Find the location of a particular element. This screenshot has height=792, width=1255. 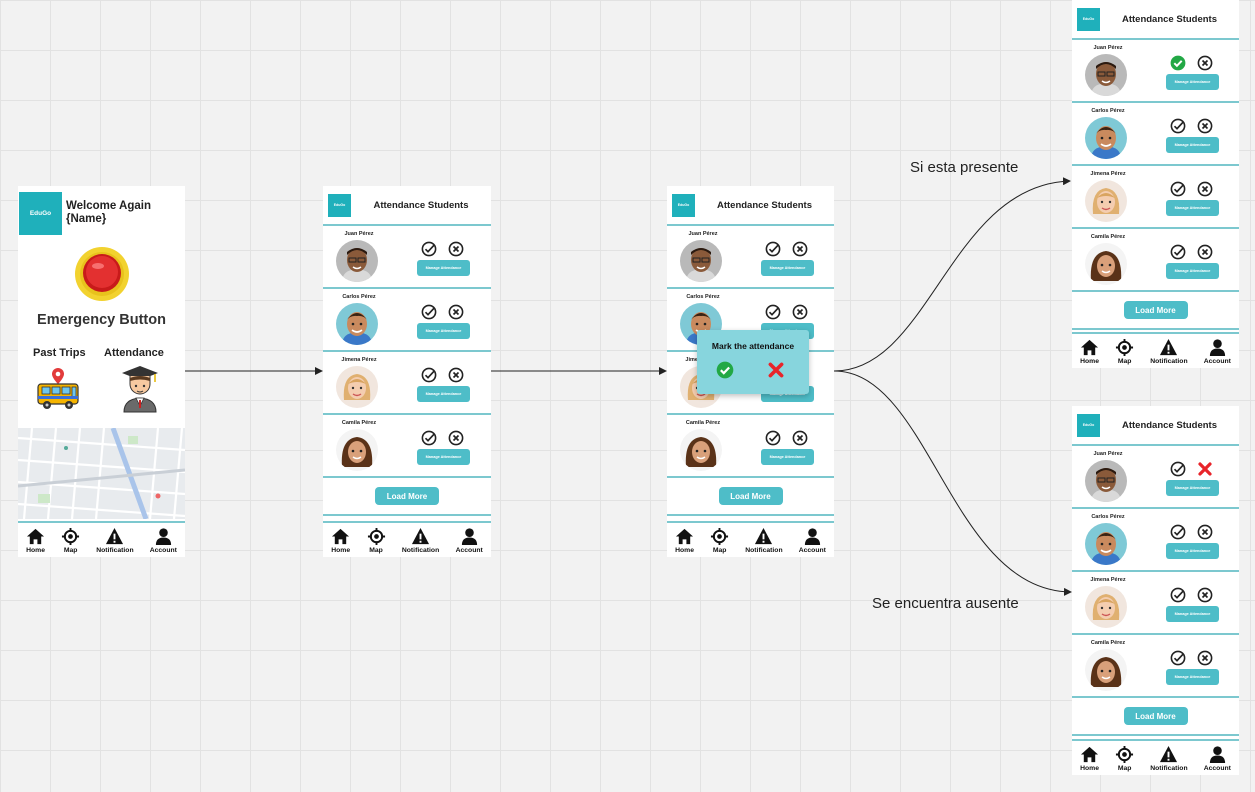

logo-text: EduGo is located at coordinates (1088, 425).